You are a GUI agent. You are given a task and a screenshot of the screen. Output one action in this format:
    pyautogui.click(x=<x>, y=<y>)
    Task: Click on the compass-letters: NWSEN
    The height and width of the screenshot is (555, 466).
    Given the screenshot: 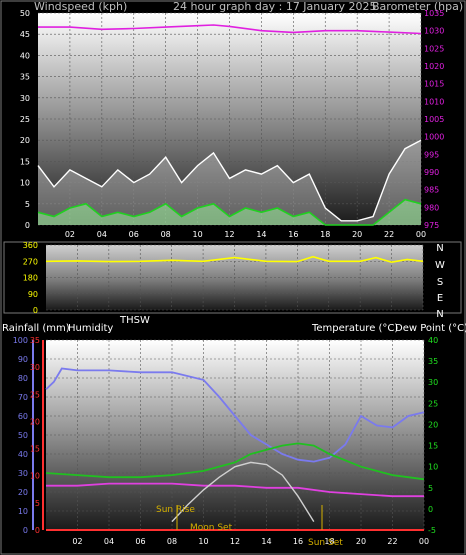 What is the action you would take?
    pyautogui.click(x=440, y=281)
    